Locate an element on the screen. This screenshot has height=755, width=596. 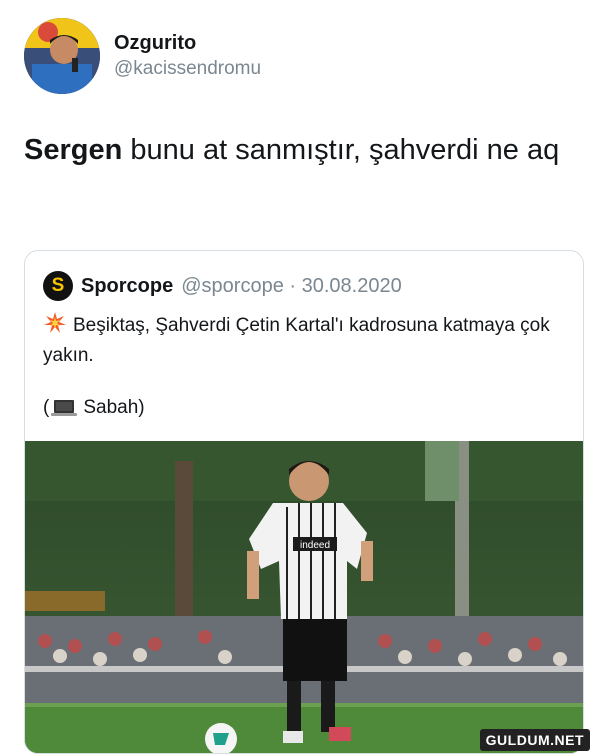
source-text: Sabah) is located at coordinates (114, 407).